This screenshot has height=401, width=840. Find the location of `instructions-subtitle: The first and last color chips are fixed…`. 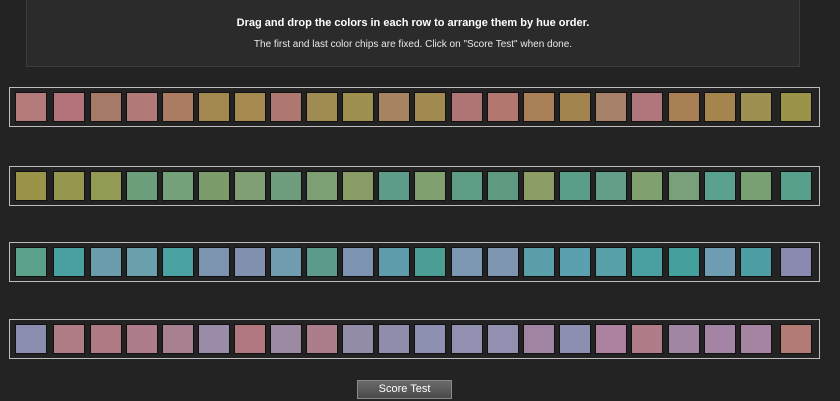

instructions-subtitle: The first and last color chips are fixed… is located at coordinates (413, 44).